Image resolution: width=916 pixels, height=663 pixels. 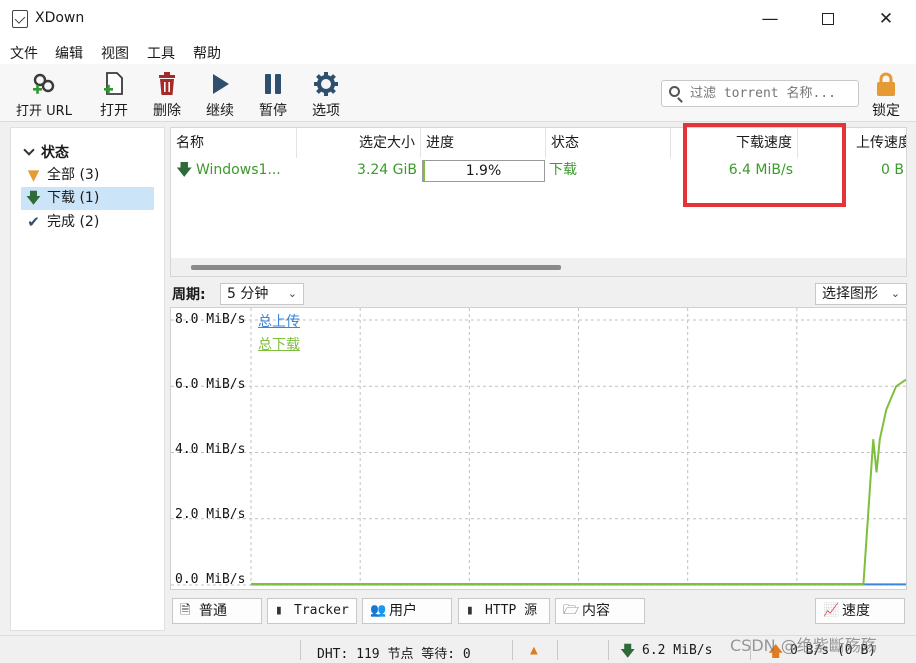 I want to click on y-tick-label: 4.0 MiB/s, so click(x=210, y=449).